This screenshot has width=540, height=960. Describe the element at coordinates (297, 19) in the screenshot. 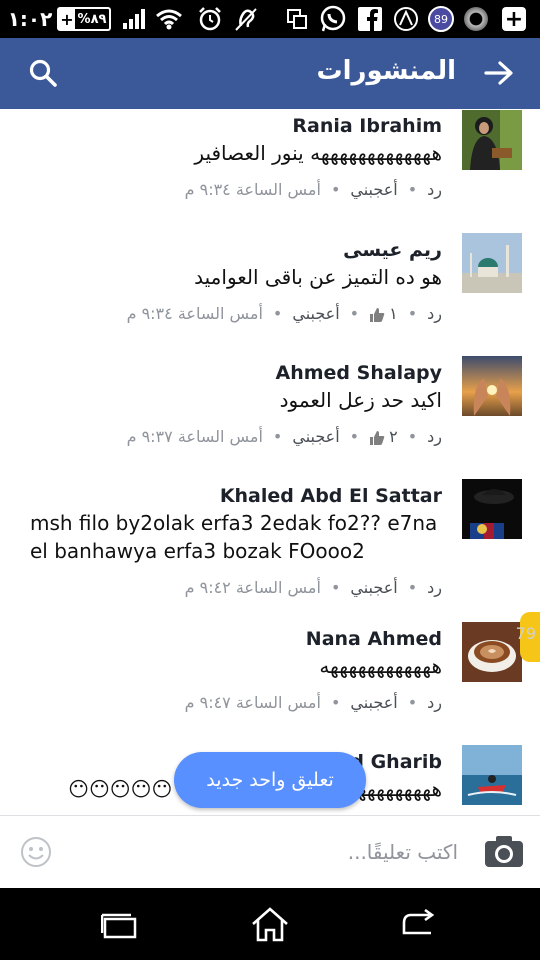

I see `screenshot-icon` at that location.